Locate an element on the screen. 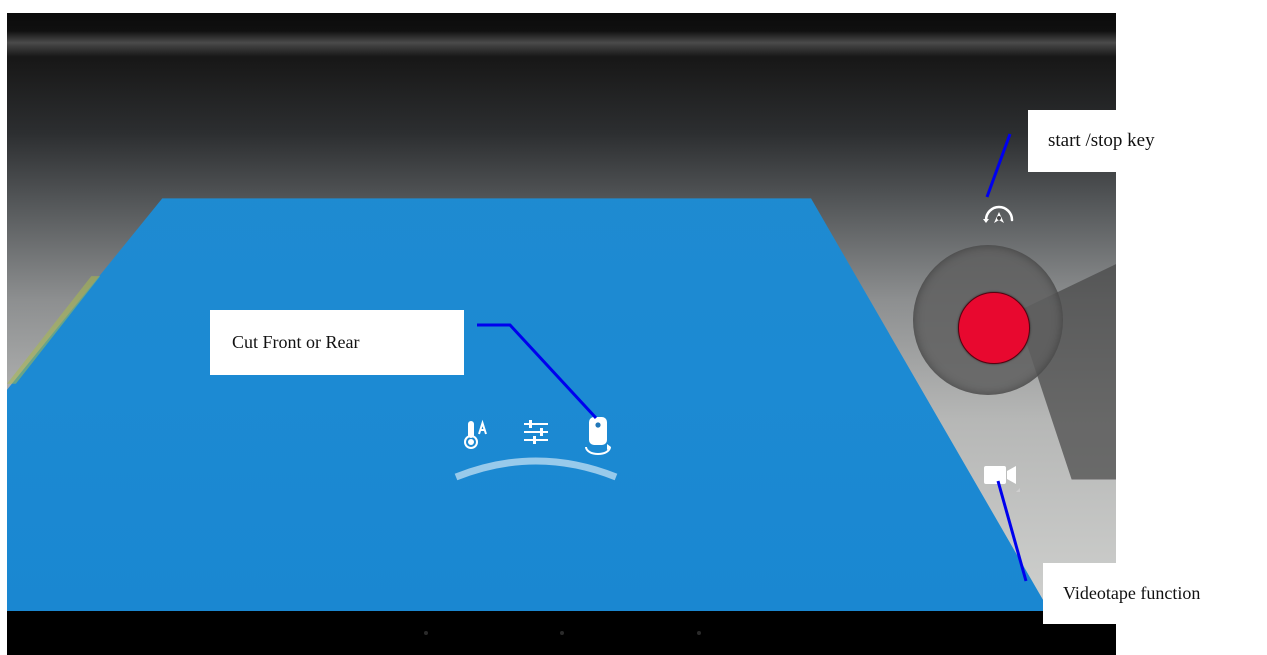 Image resolution: width=1267 pixels, height=655 pixels. nav-home-dot is located at coordinates (562, 633).